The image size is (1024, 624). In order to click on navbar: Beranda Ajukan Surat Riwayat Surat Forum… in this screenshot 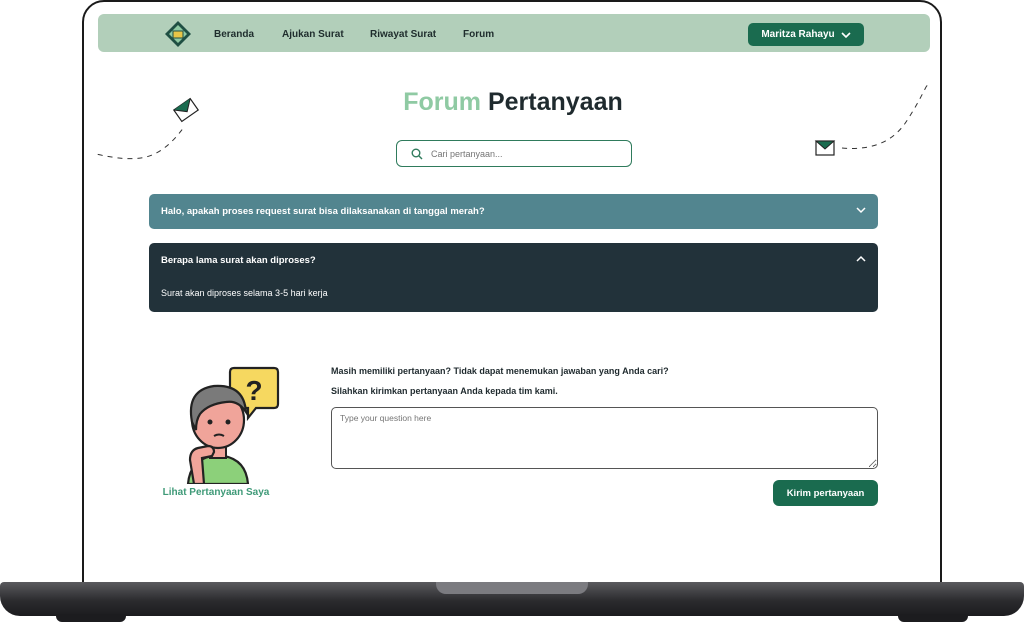, I will do `click(514, 33)`.